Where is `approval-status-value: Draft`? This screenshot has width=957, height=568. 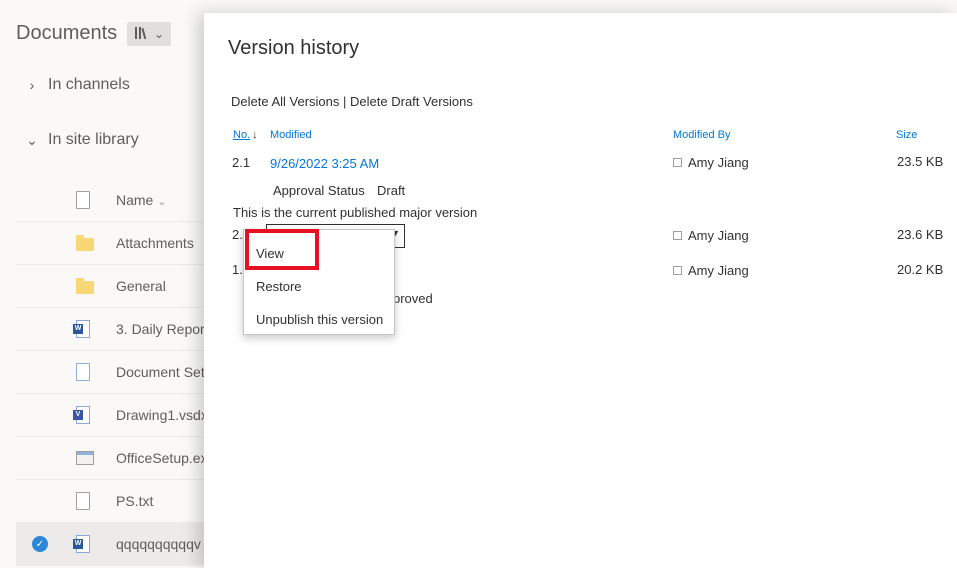 approval-status-value: Draft is located at coordinates (391, 190).